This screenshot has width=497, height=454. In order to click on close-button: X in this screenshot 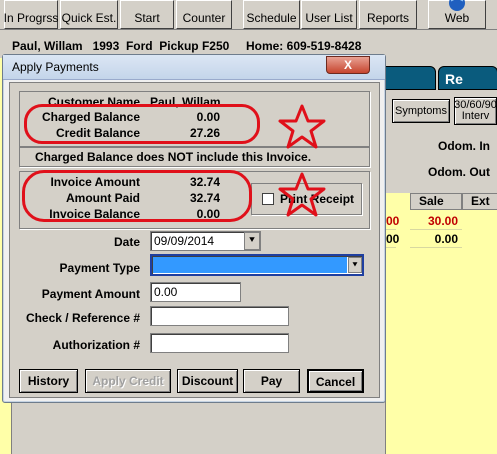, I will do `click(348, 65)`.